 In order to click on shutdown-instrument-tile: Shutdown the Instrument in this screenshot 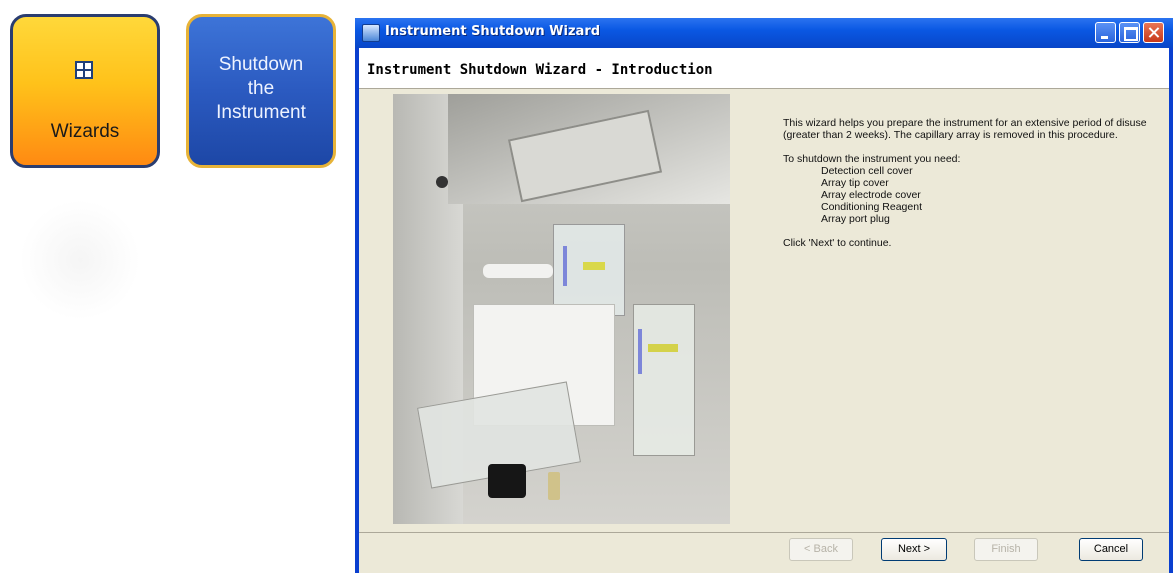, I will do `click(261, 91)`.